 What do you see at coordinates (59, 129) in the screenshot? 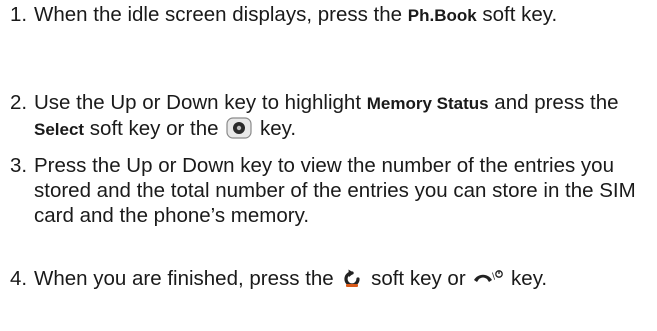
I see `softkey-label: Select` at bounding box center [59, 129].